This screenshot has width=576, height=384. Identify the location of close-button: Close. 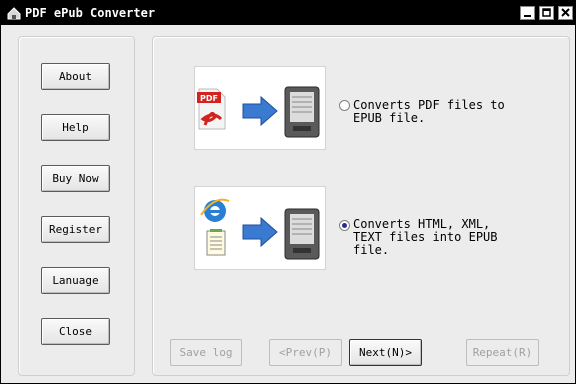
(75, 331).